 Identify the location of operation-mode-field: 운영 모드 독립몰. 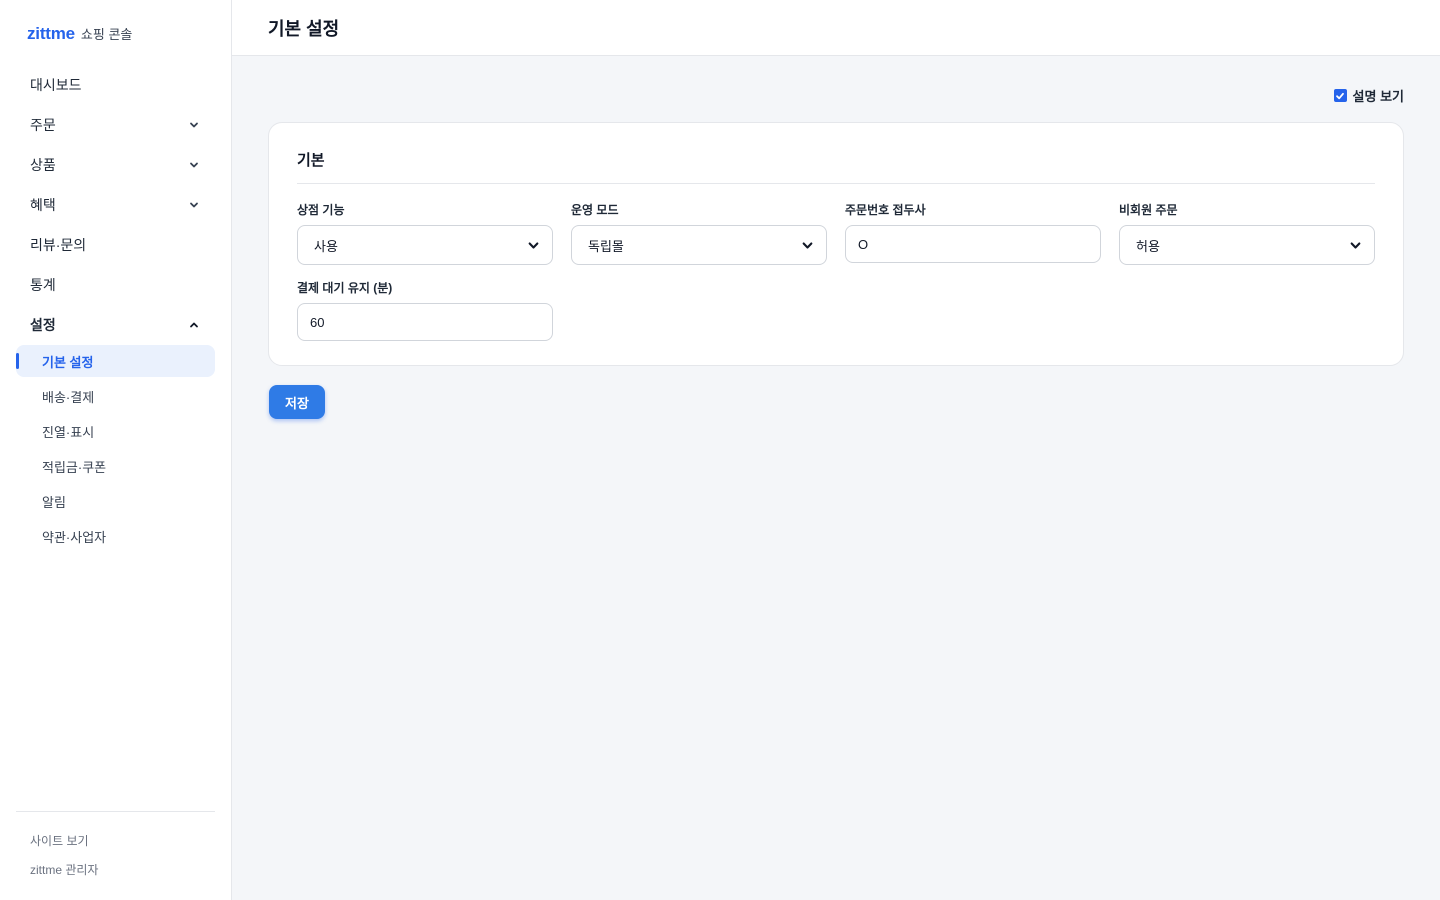
(699, 233).